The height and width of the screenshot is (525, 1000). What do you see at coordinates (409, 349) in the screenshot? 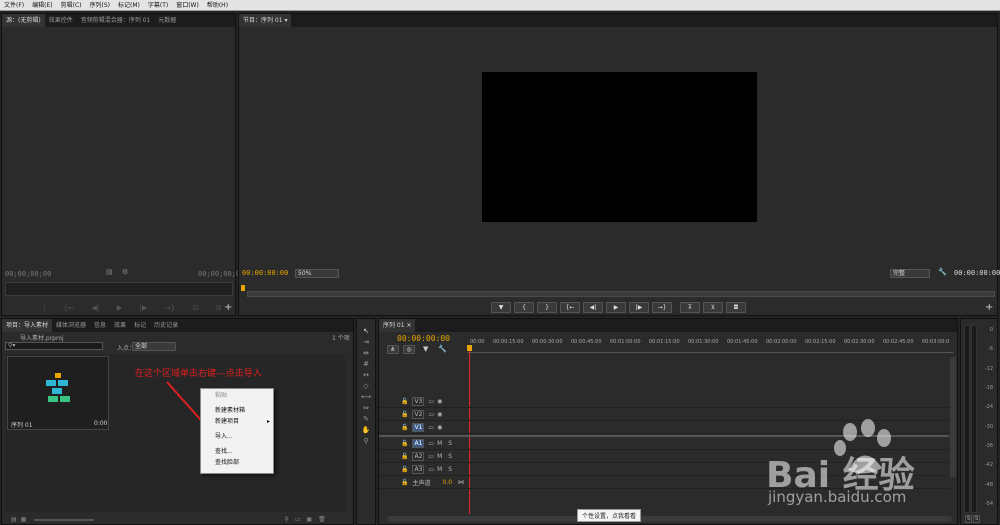
I see `linked-selection-button: ◎` at bounding box center [409, 349].